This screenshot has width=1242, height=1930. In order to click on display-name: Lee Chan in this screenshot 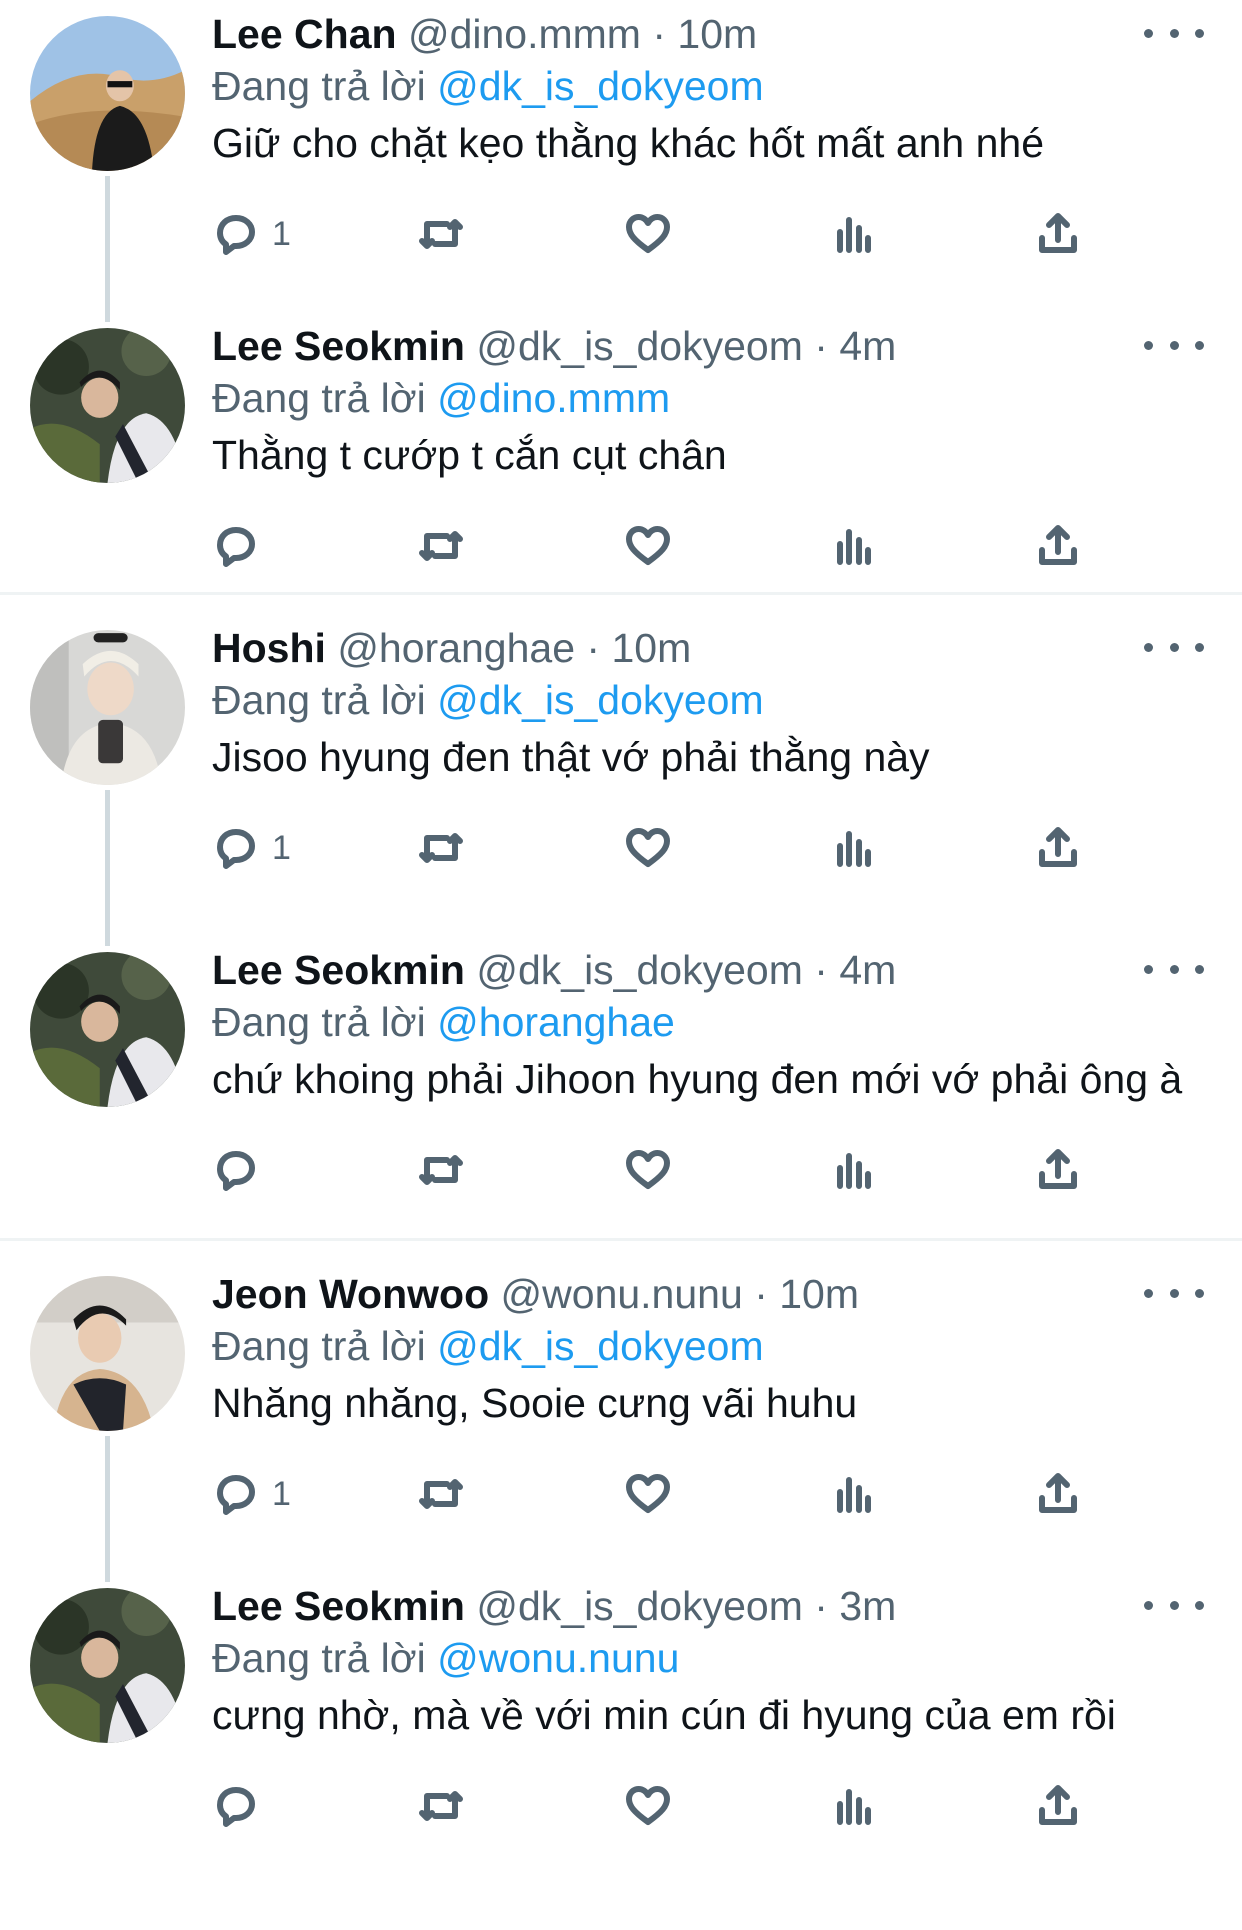, I will do `click(304, 34)`.